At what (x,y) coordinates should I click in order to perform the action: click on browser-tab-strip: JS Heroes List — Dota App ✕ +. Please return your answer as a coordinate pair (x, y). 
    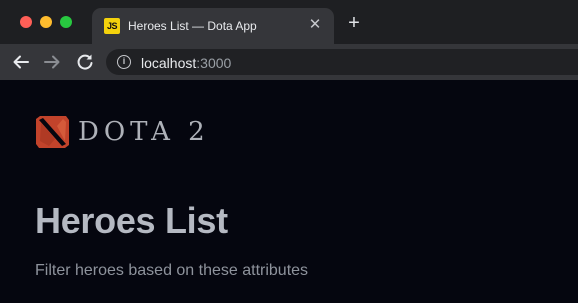
    Looking at the image, I should click on (289, 22).